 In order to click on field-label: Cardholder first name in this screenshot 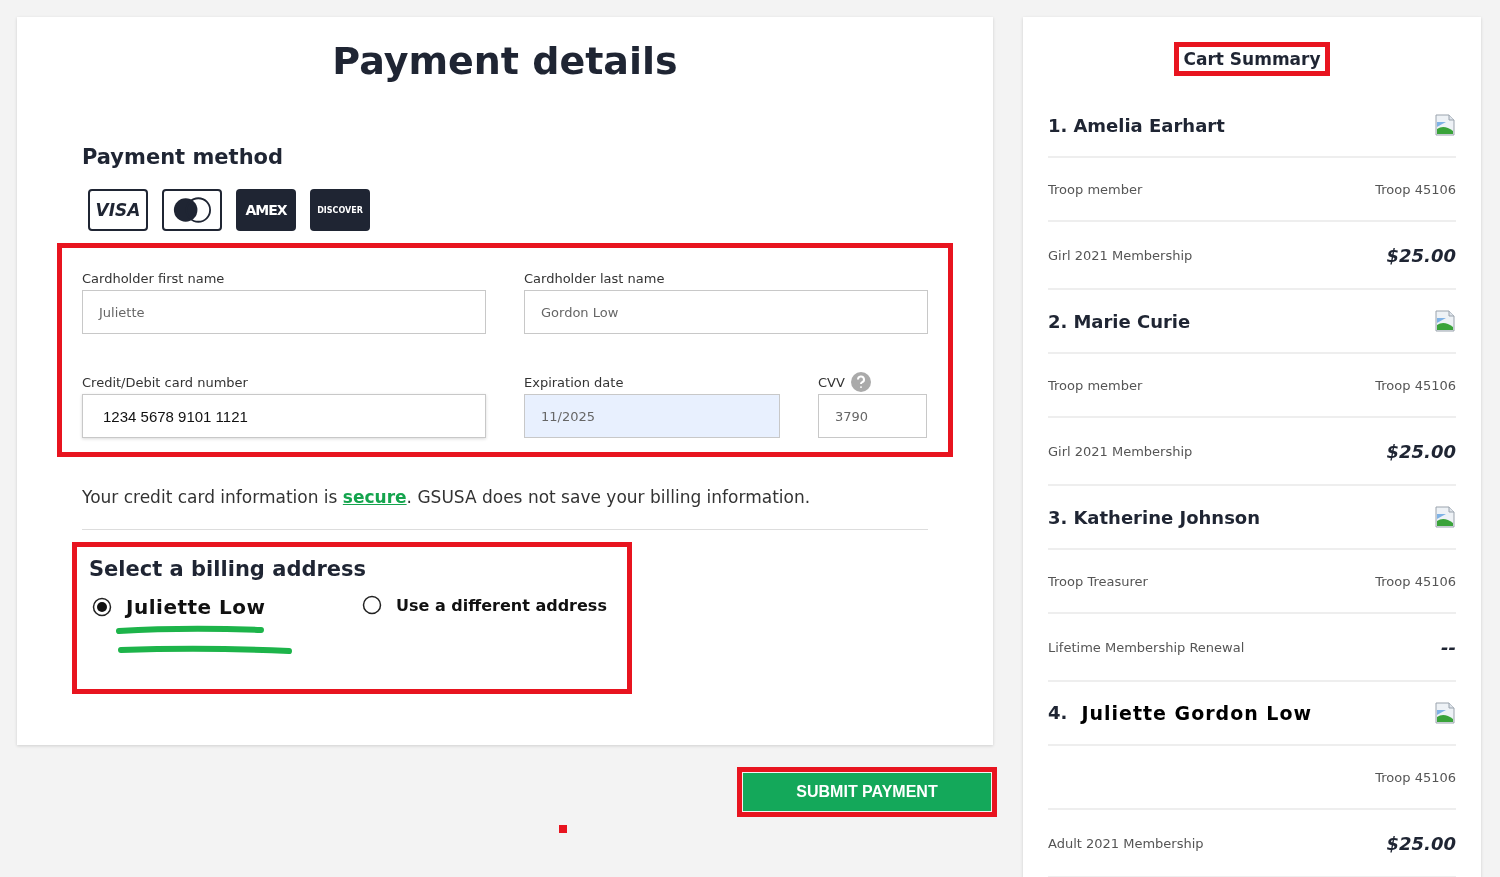, I will do `click(153, 278)`.